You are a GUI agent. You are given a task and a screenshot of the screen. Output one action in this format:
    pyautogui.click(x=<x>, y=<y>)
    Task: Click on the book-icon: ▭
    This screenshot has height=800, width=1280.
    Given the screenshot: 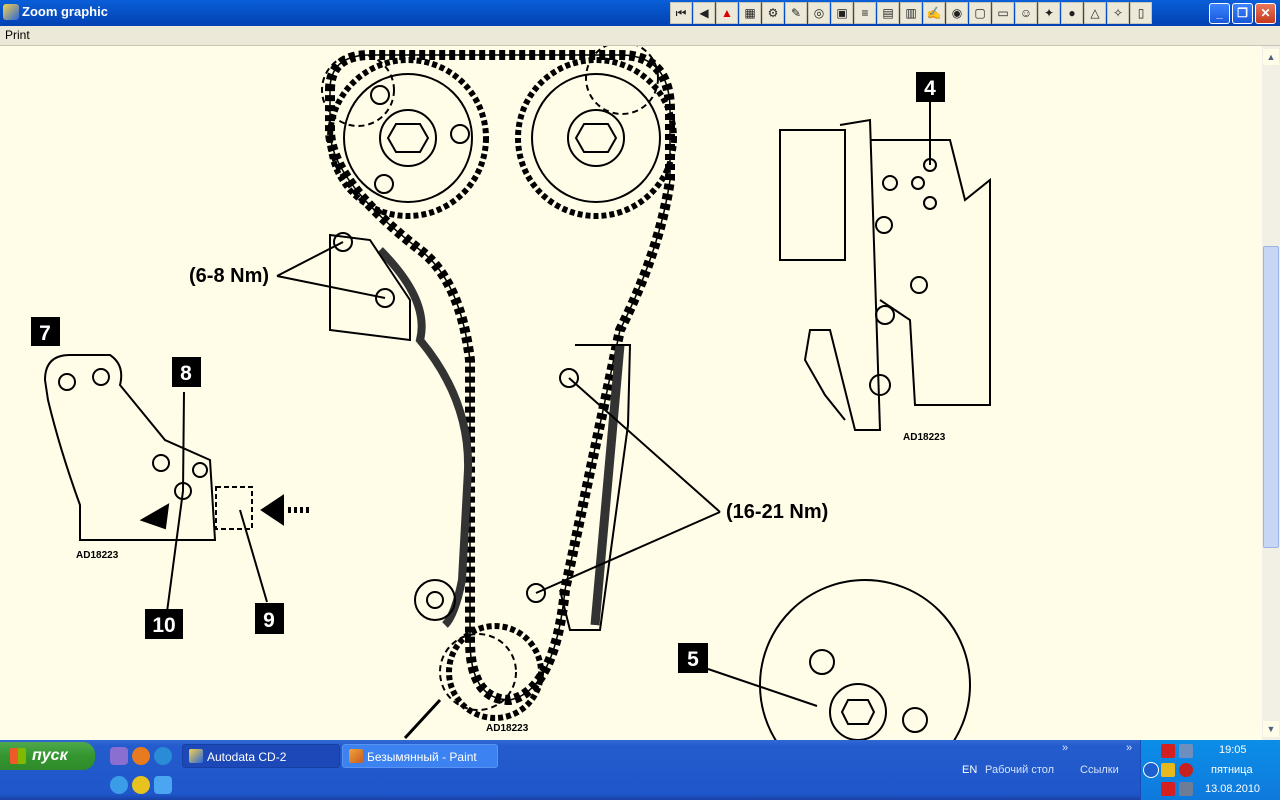 What is the action you would take?
    pyautogui.click(x=1003, y=13)
    